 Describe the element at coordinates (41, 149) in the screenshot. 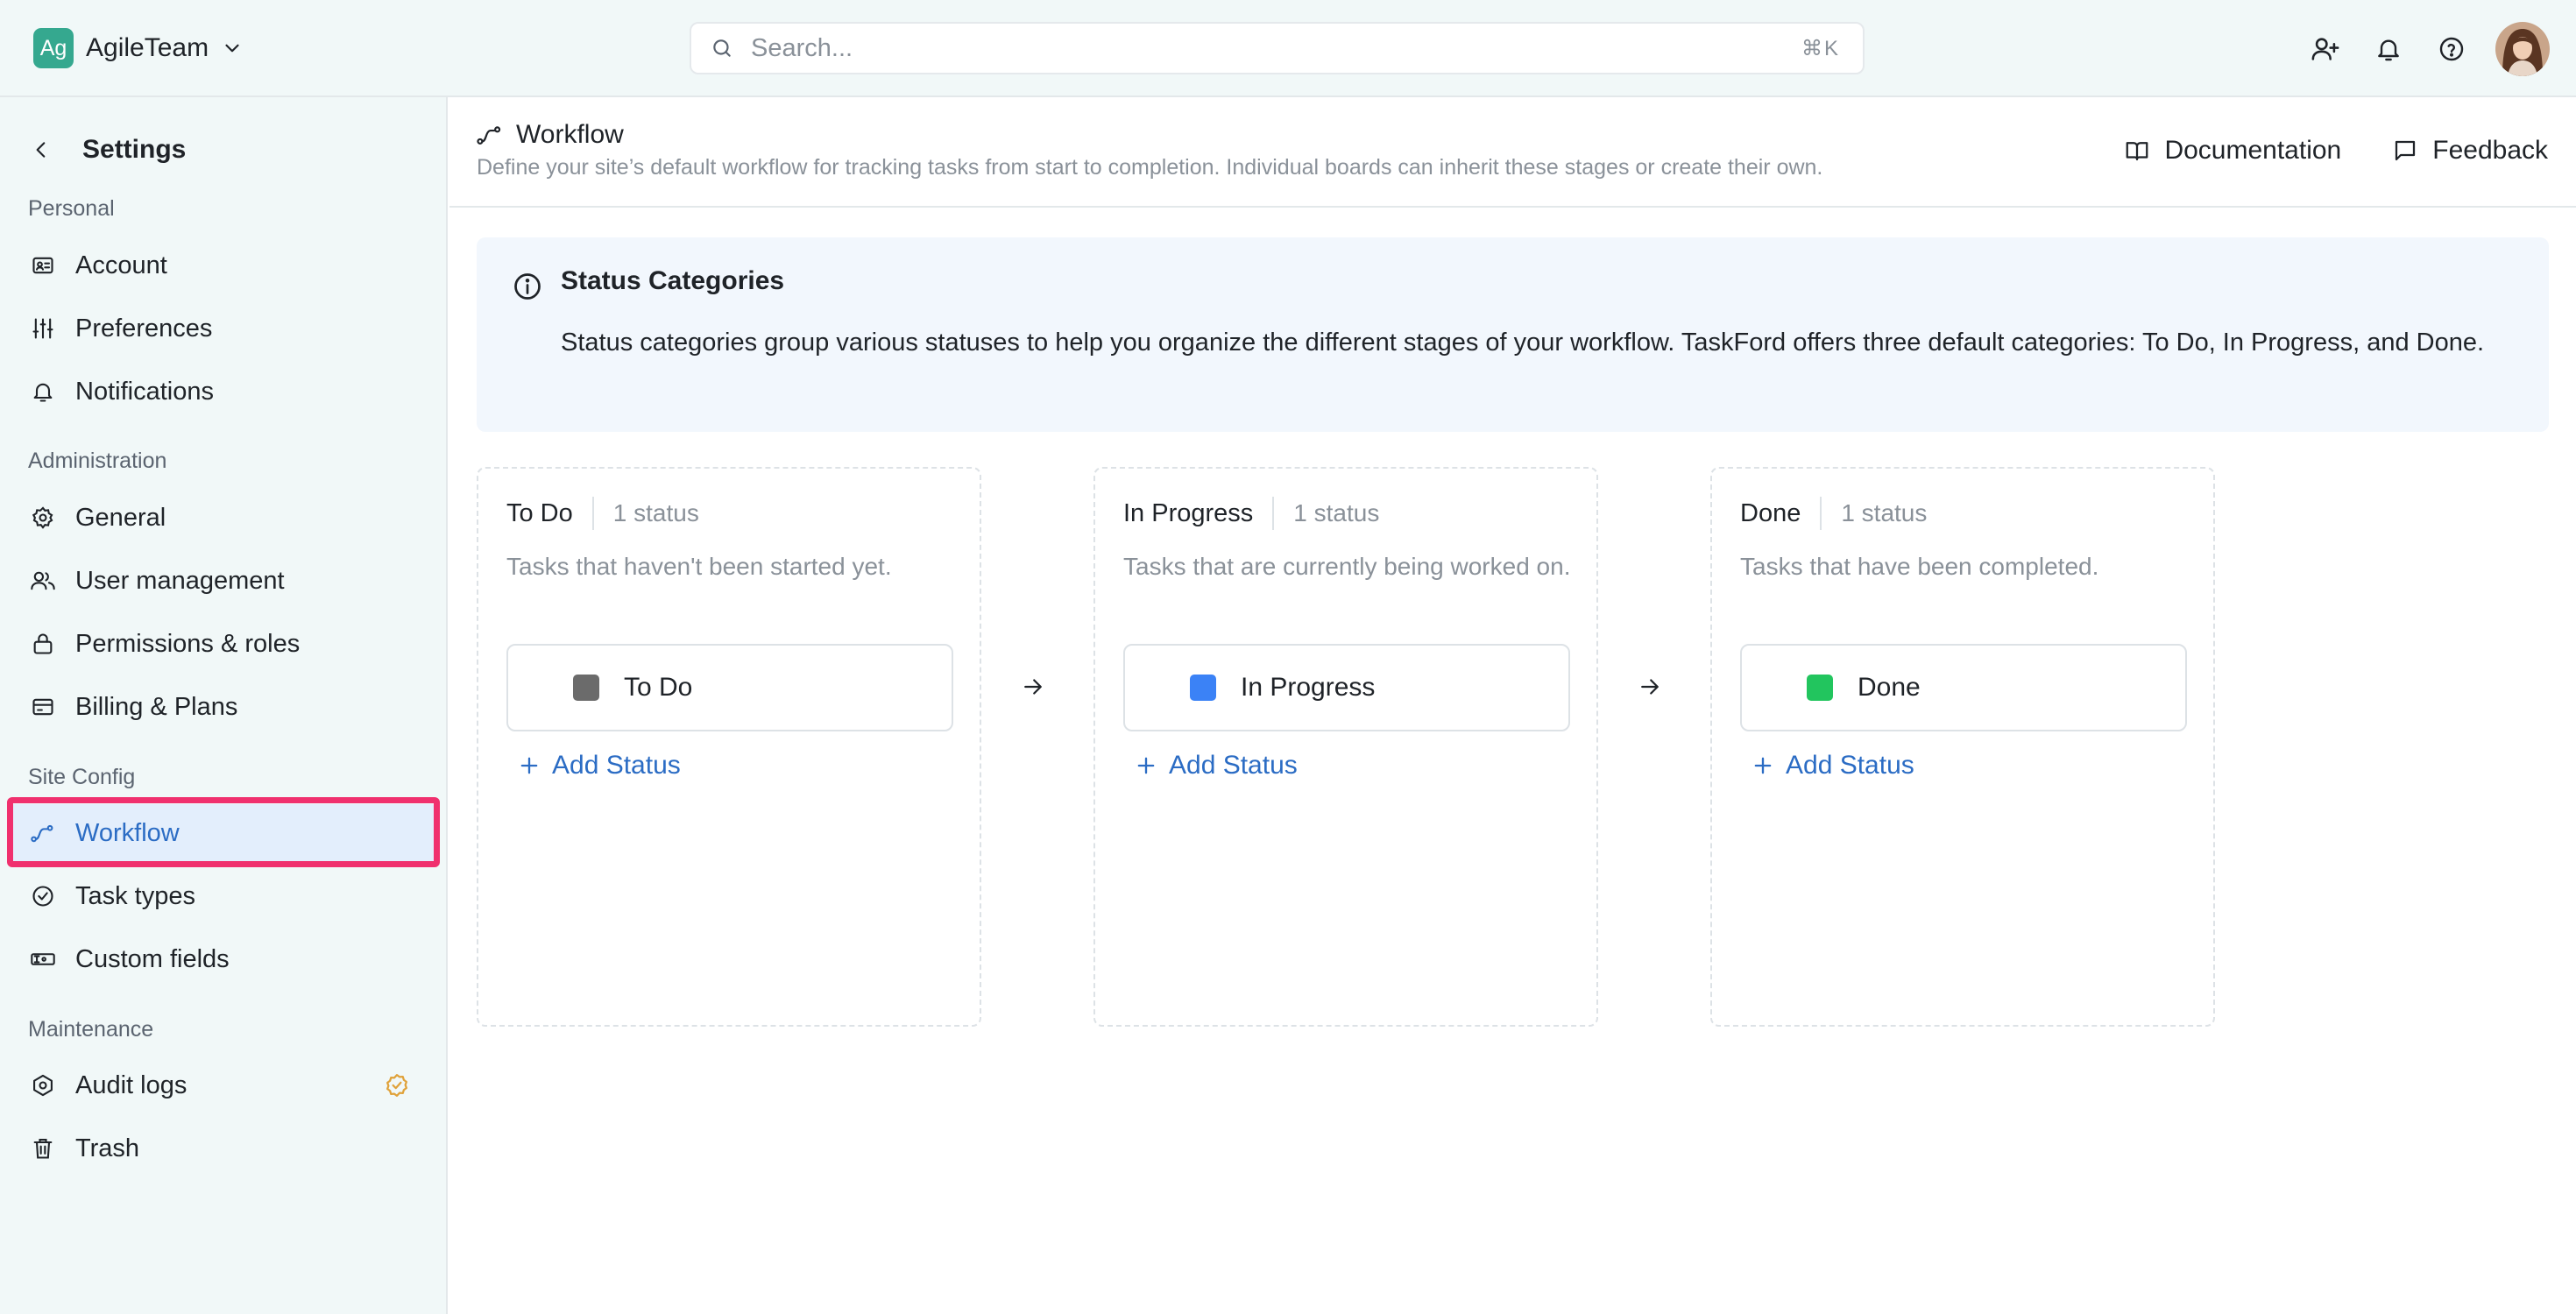

I see `back-arrow-icon` at that location.